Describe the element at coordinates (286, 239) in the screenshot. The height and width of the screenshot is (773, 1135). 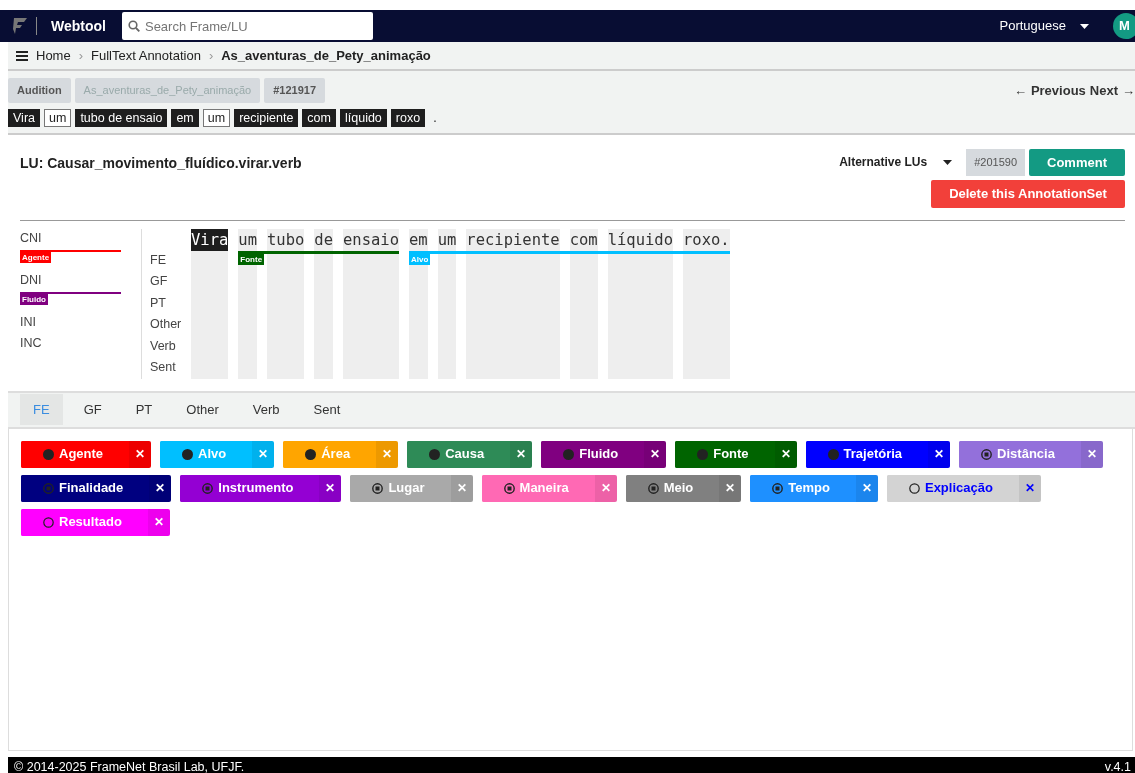
I see `sentence-word: tubo` at that location.